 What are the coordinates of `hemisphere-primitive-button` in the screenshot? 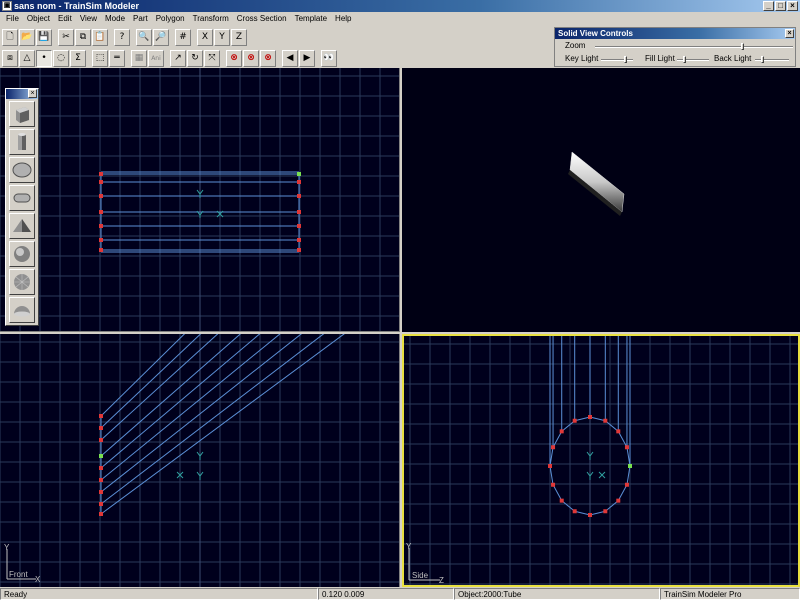 It's located at (22, 310).